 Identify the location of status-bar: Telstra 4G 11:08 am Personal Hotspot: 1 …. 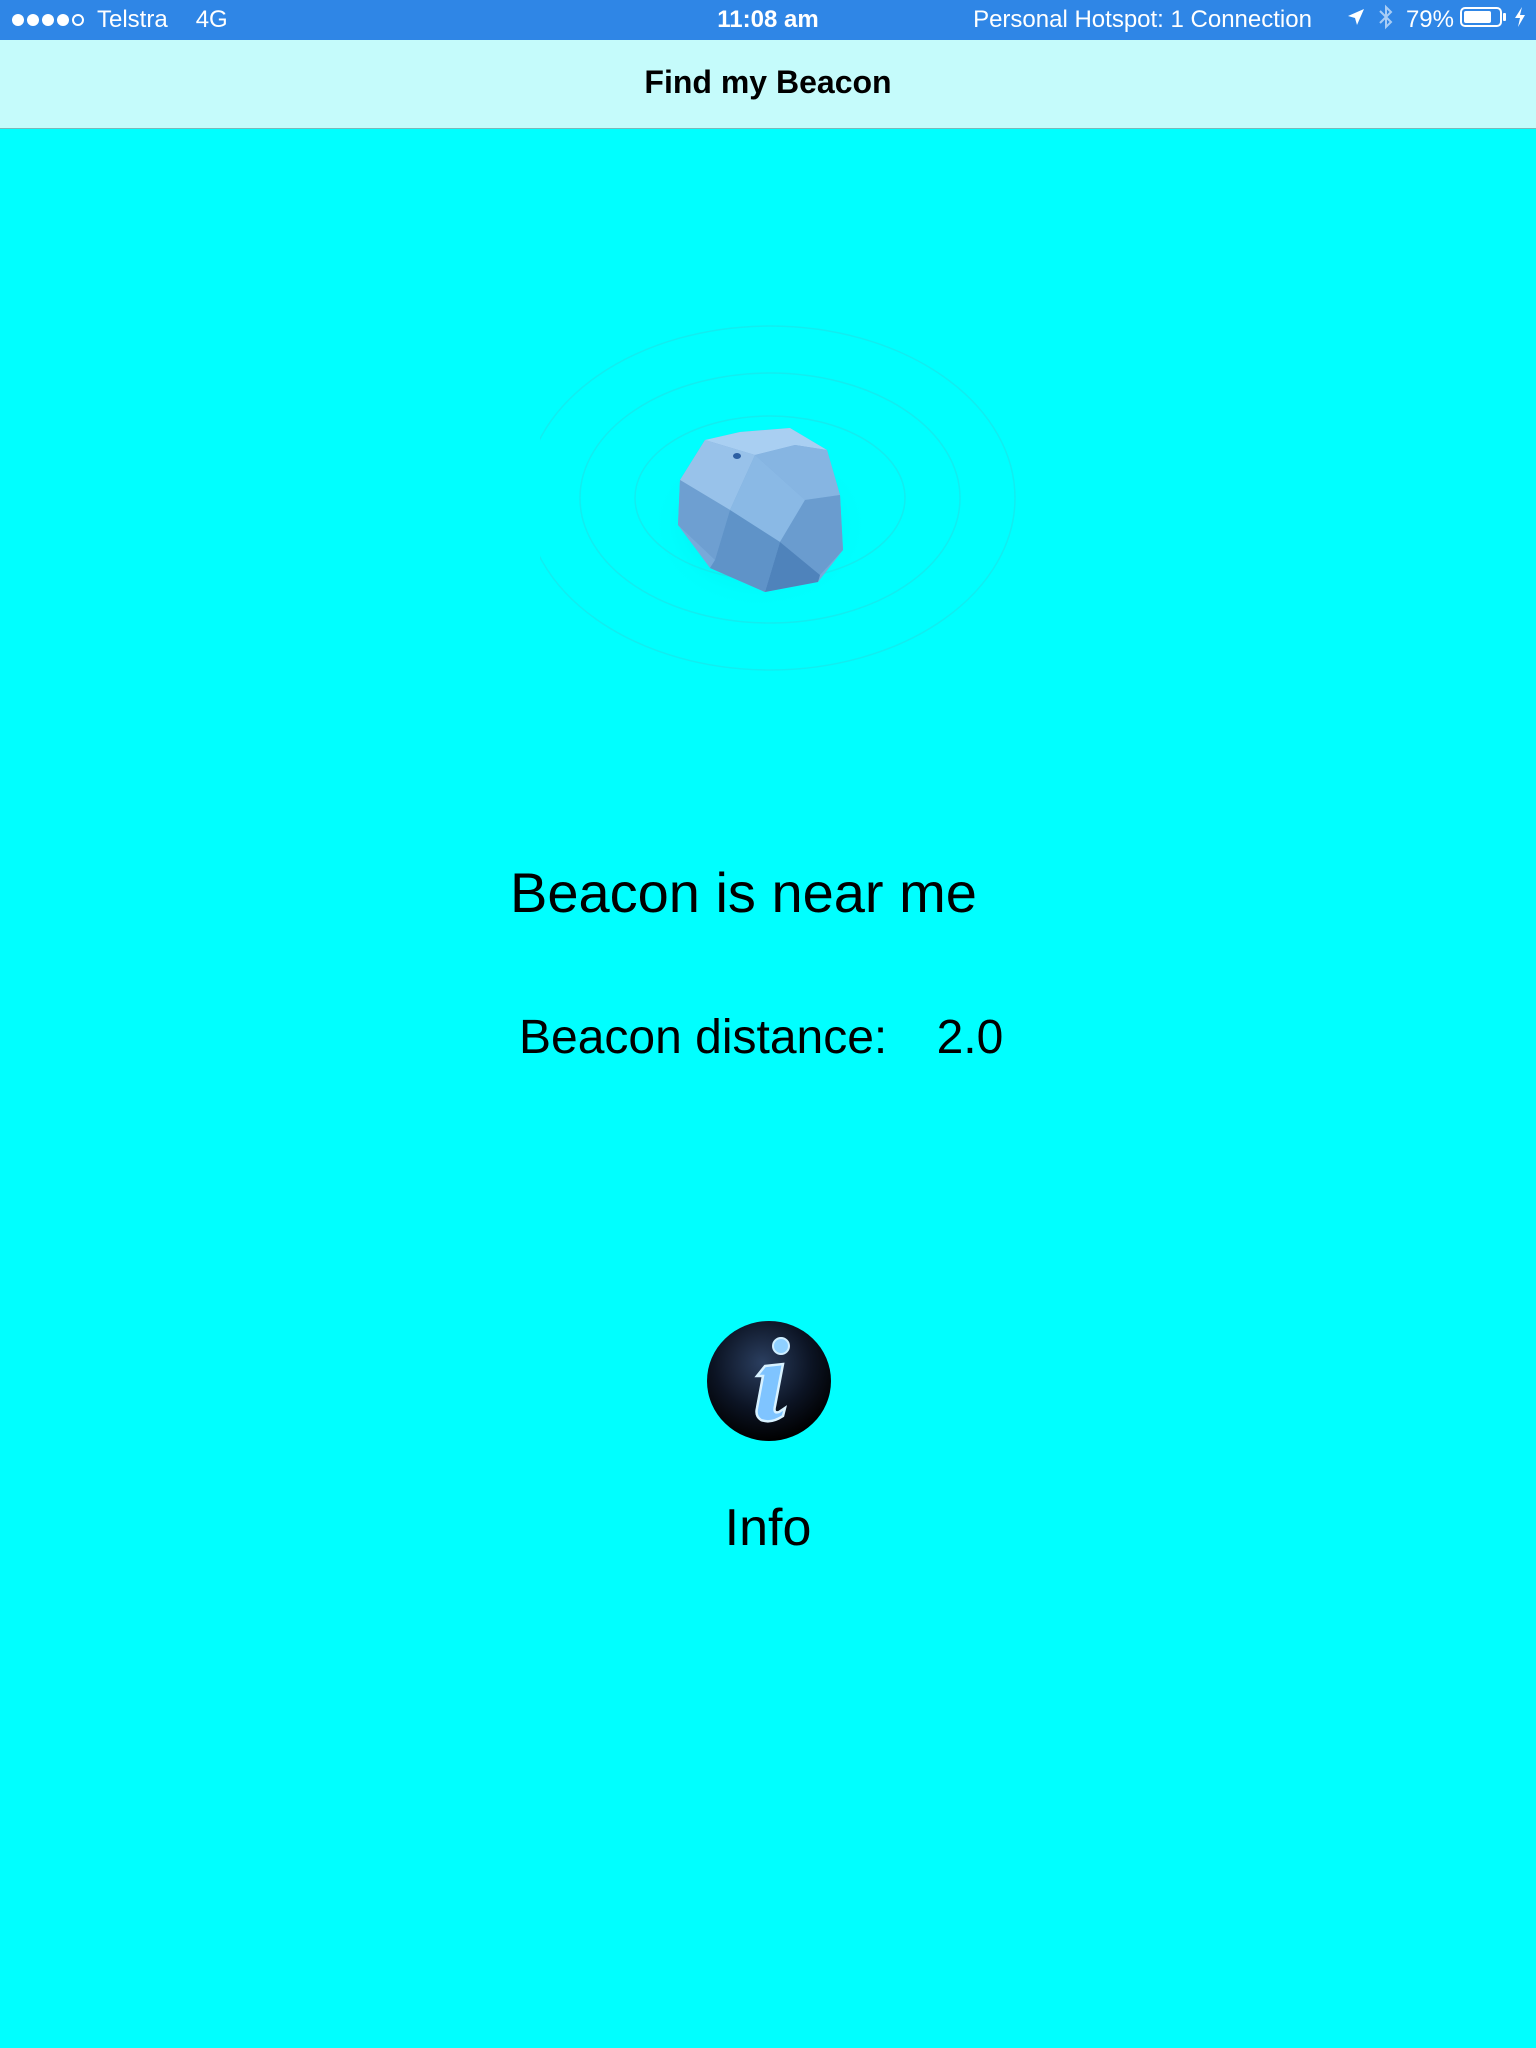
(768, 20).